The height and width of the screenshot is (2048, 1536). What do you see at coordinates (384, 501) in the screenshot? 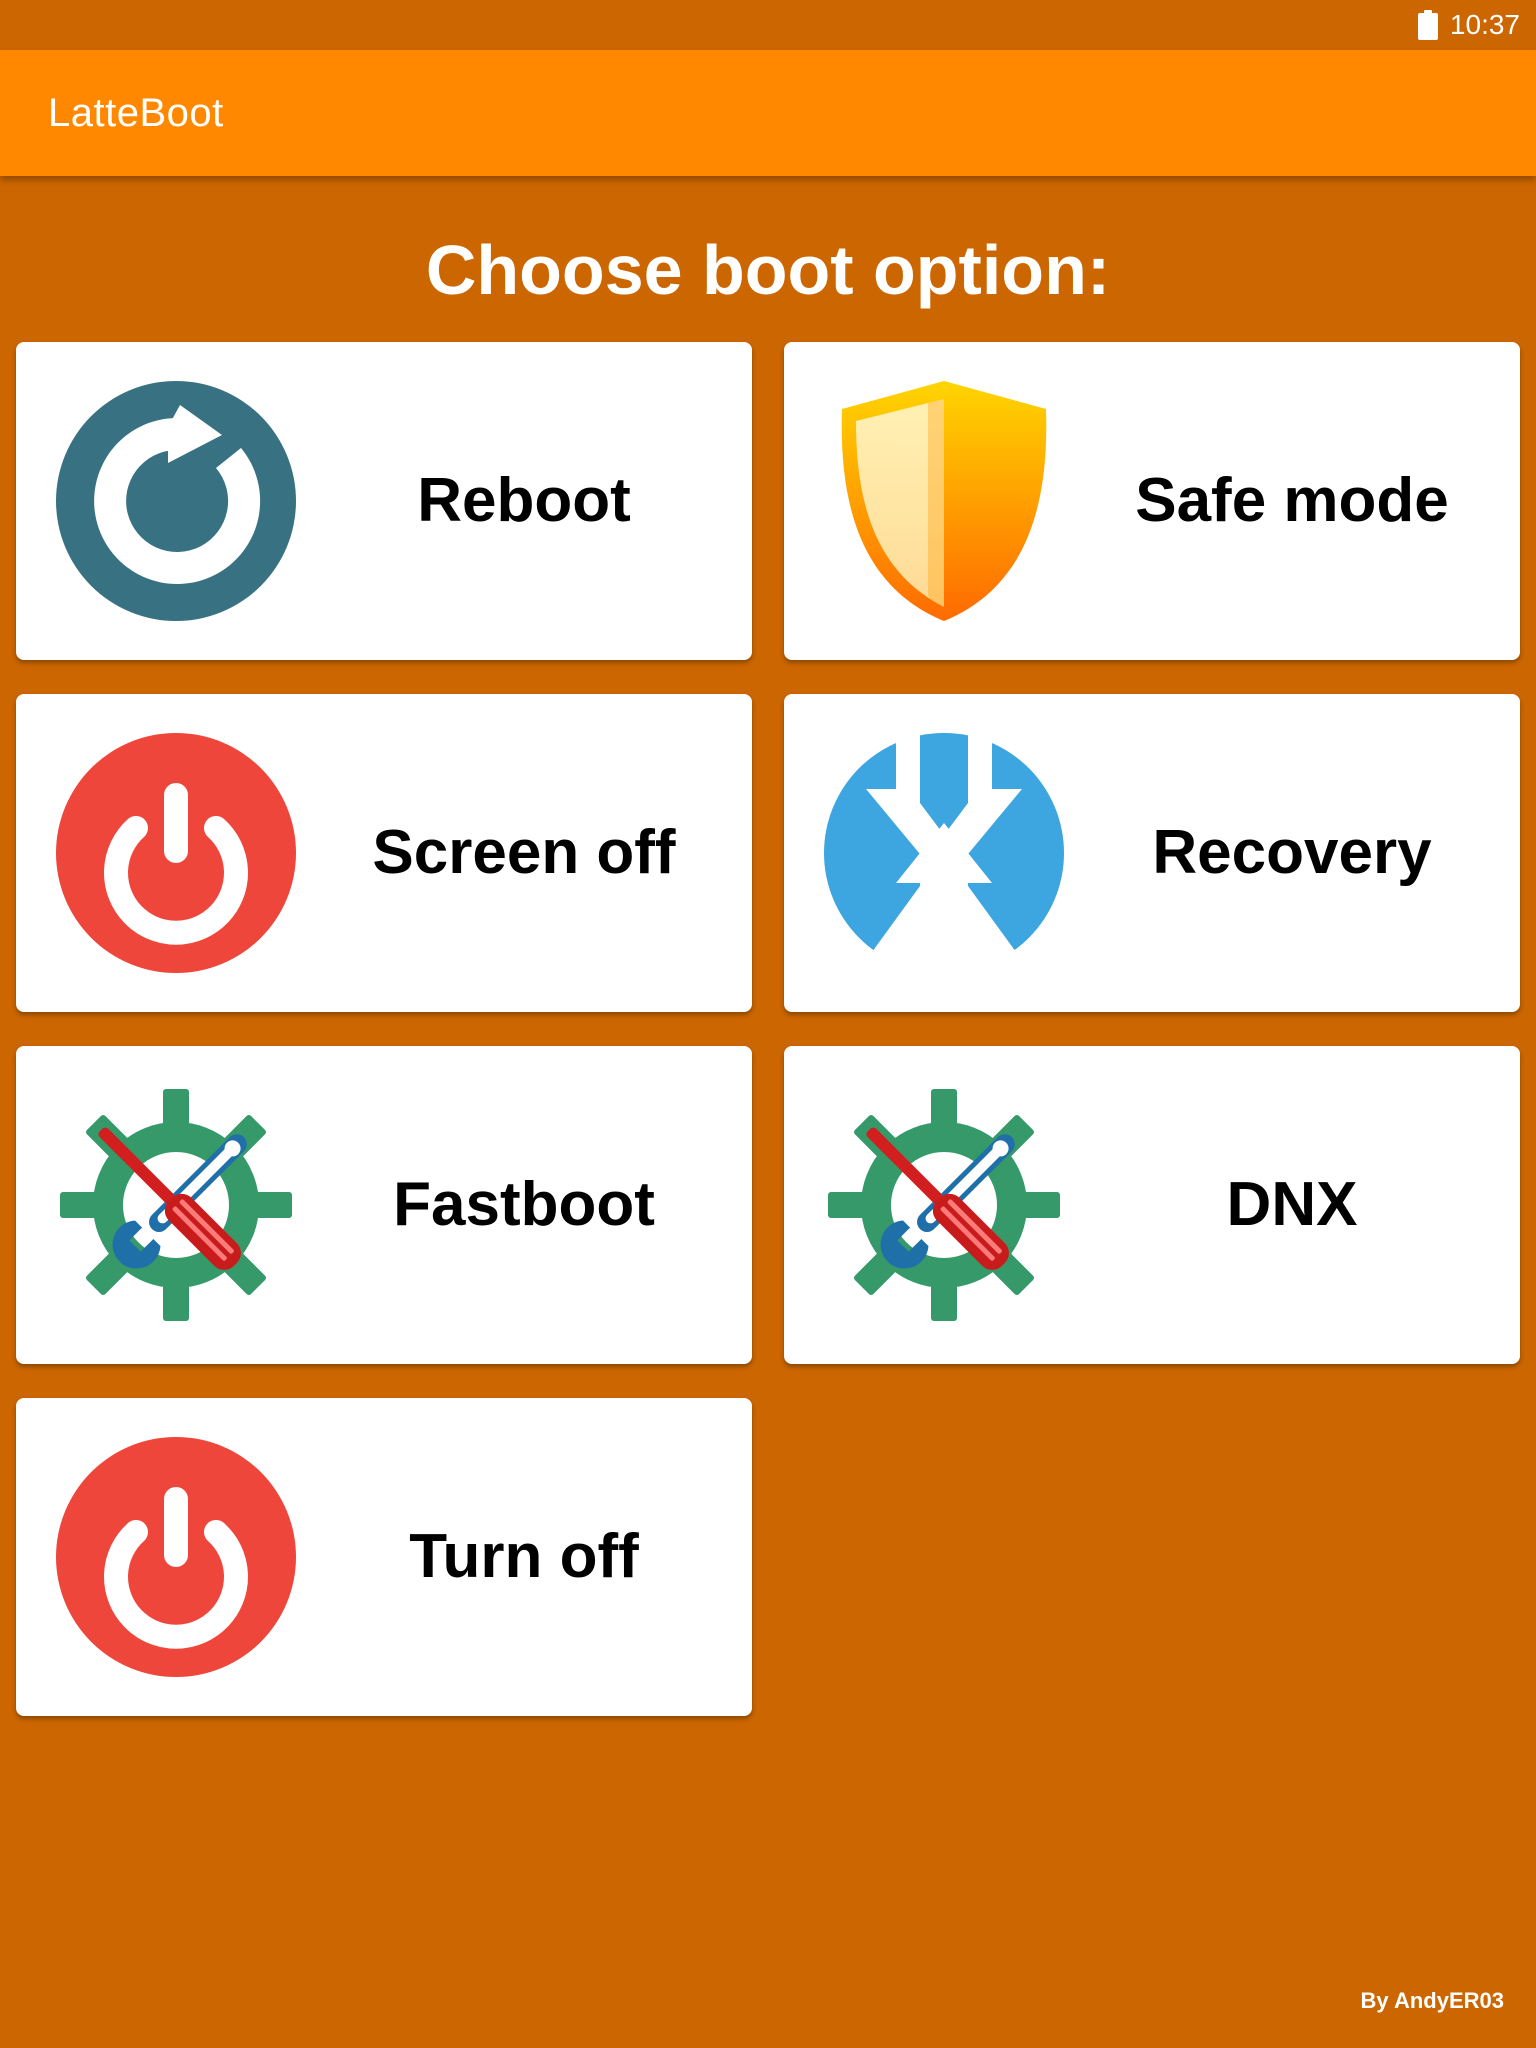
I see `reboot-button: Reboot` at bounding box center [384, 501].